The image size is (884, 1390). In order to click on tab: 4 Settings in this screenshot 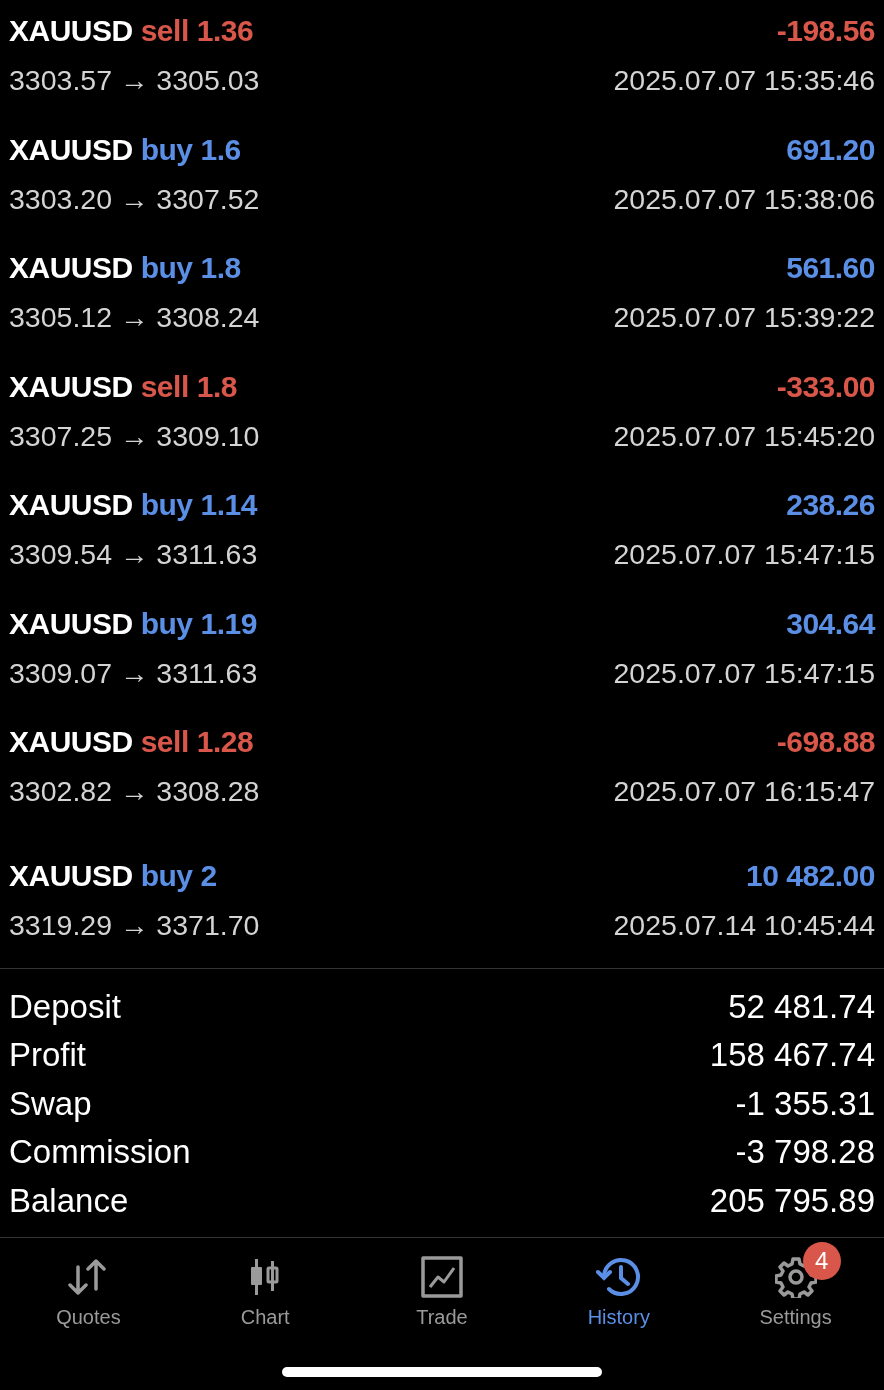, I will do `click(795, 1286)`.